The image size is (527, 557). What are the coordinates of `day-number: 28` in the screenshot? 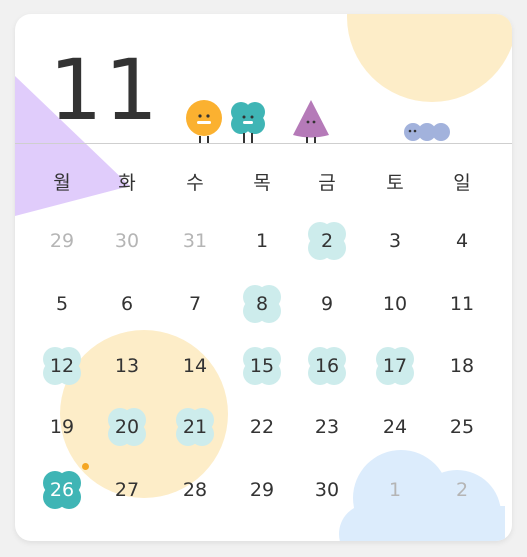 It's located at (195, 490).